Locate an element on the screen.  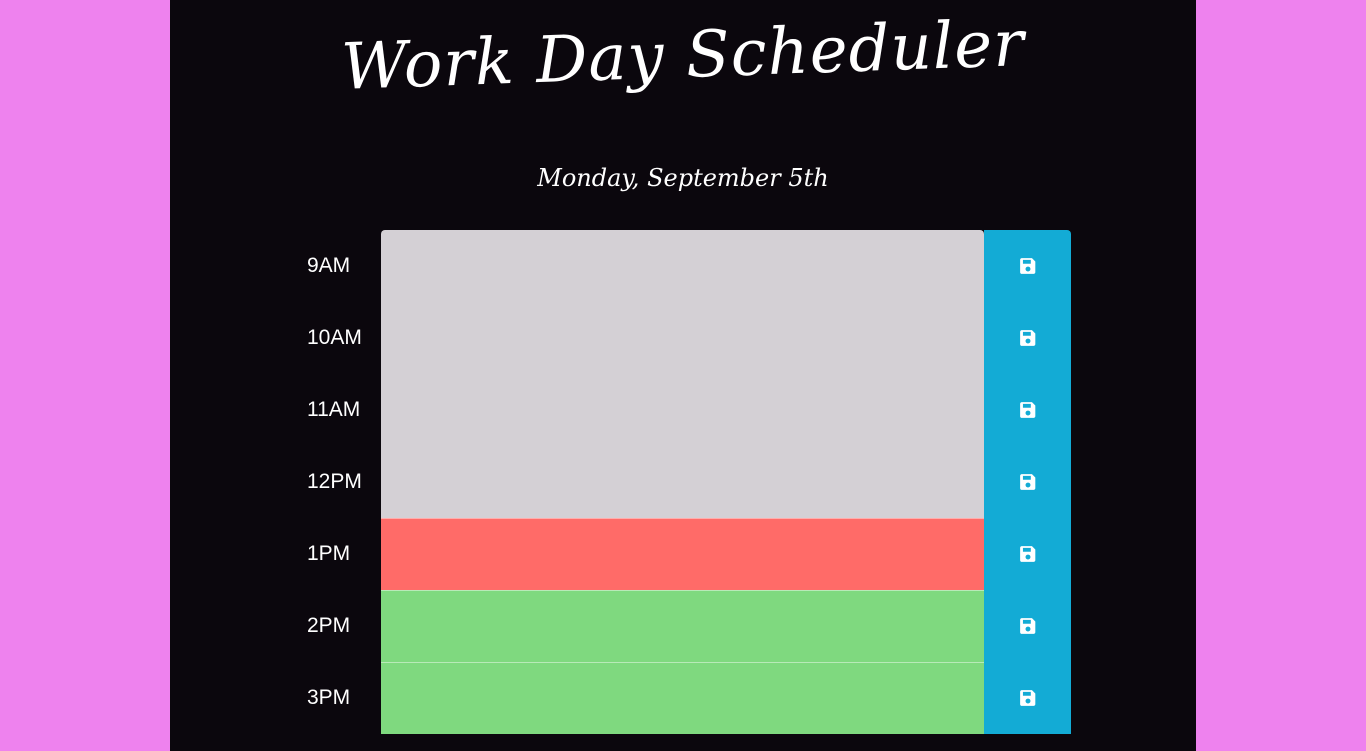
time-block-row: 12PM is located at coordinates (689, 482).